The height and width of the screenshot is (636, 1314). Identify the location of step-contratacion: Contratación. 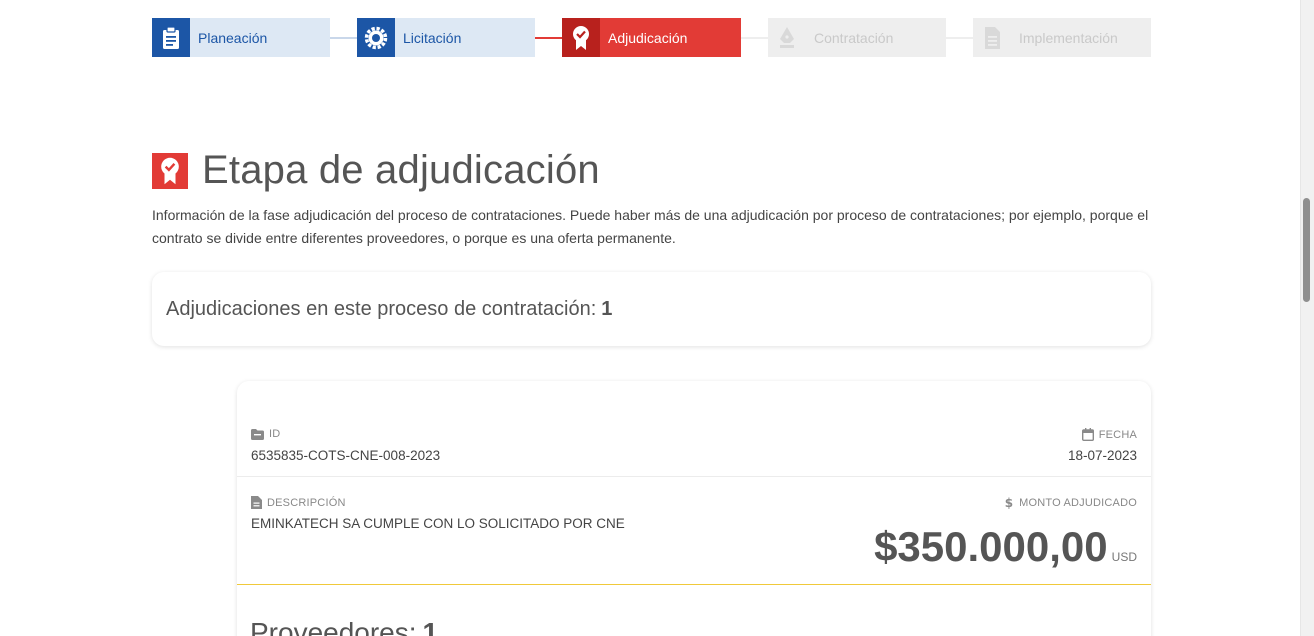
(857, 37).